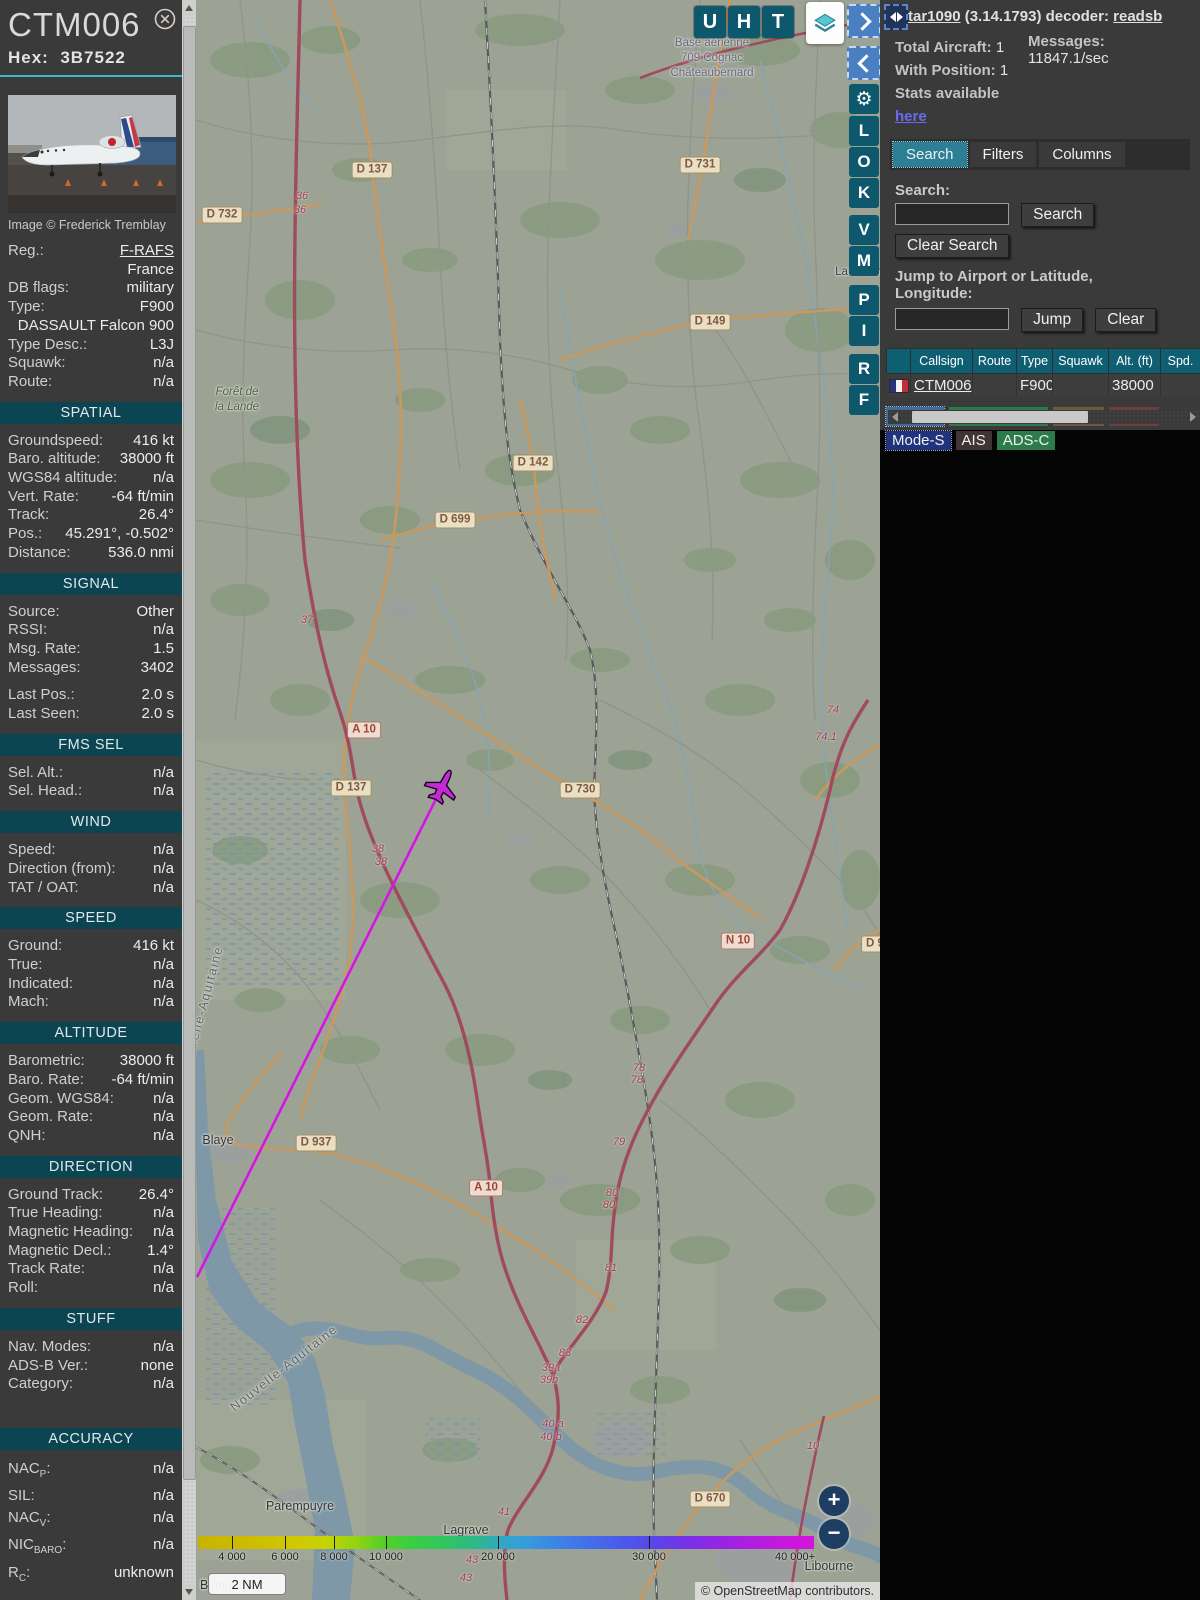 The width and height of the screenshot is (1200, 1600). What do you see at coordinates (43, 887) in the screenshot?
I see `data-label: TAT / OAT:` at bounding box center [43, 887].